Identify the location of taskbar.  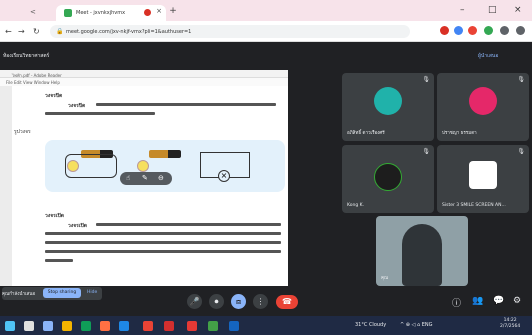
(266, 325).